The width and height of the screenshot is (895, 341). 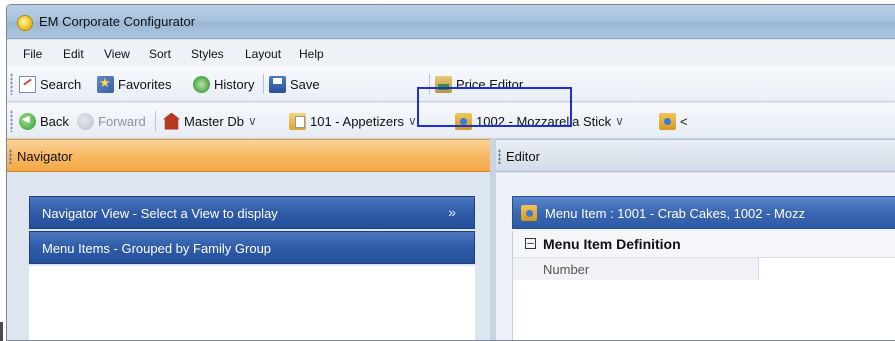 What do you see at coordinates (311, 54) in the screenshot?
I see `menu-help: Help` at bounding box center [311, 54].